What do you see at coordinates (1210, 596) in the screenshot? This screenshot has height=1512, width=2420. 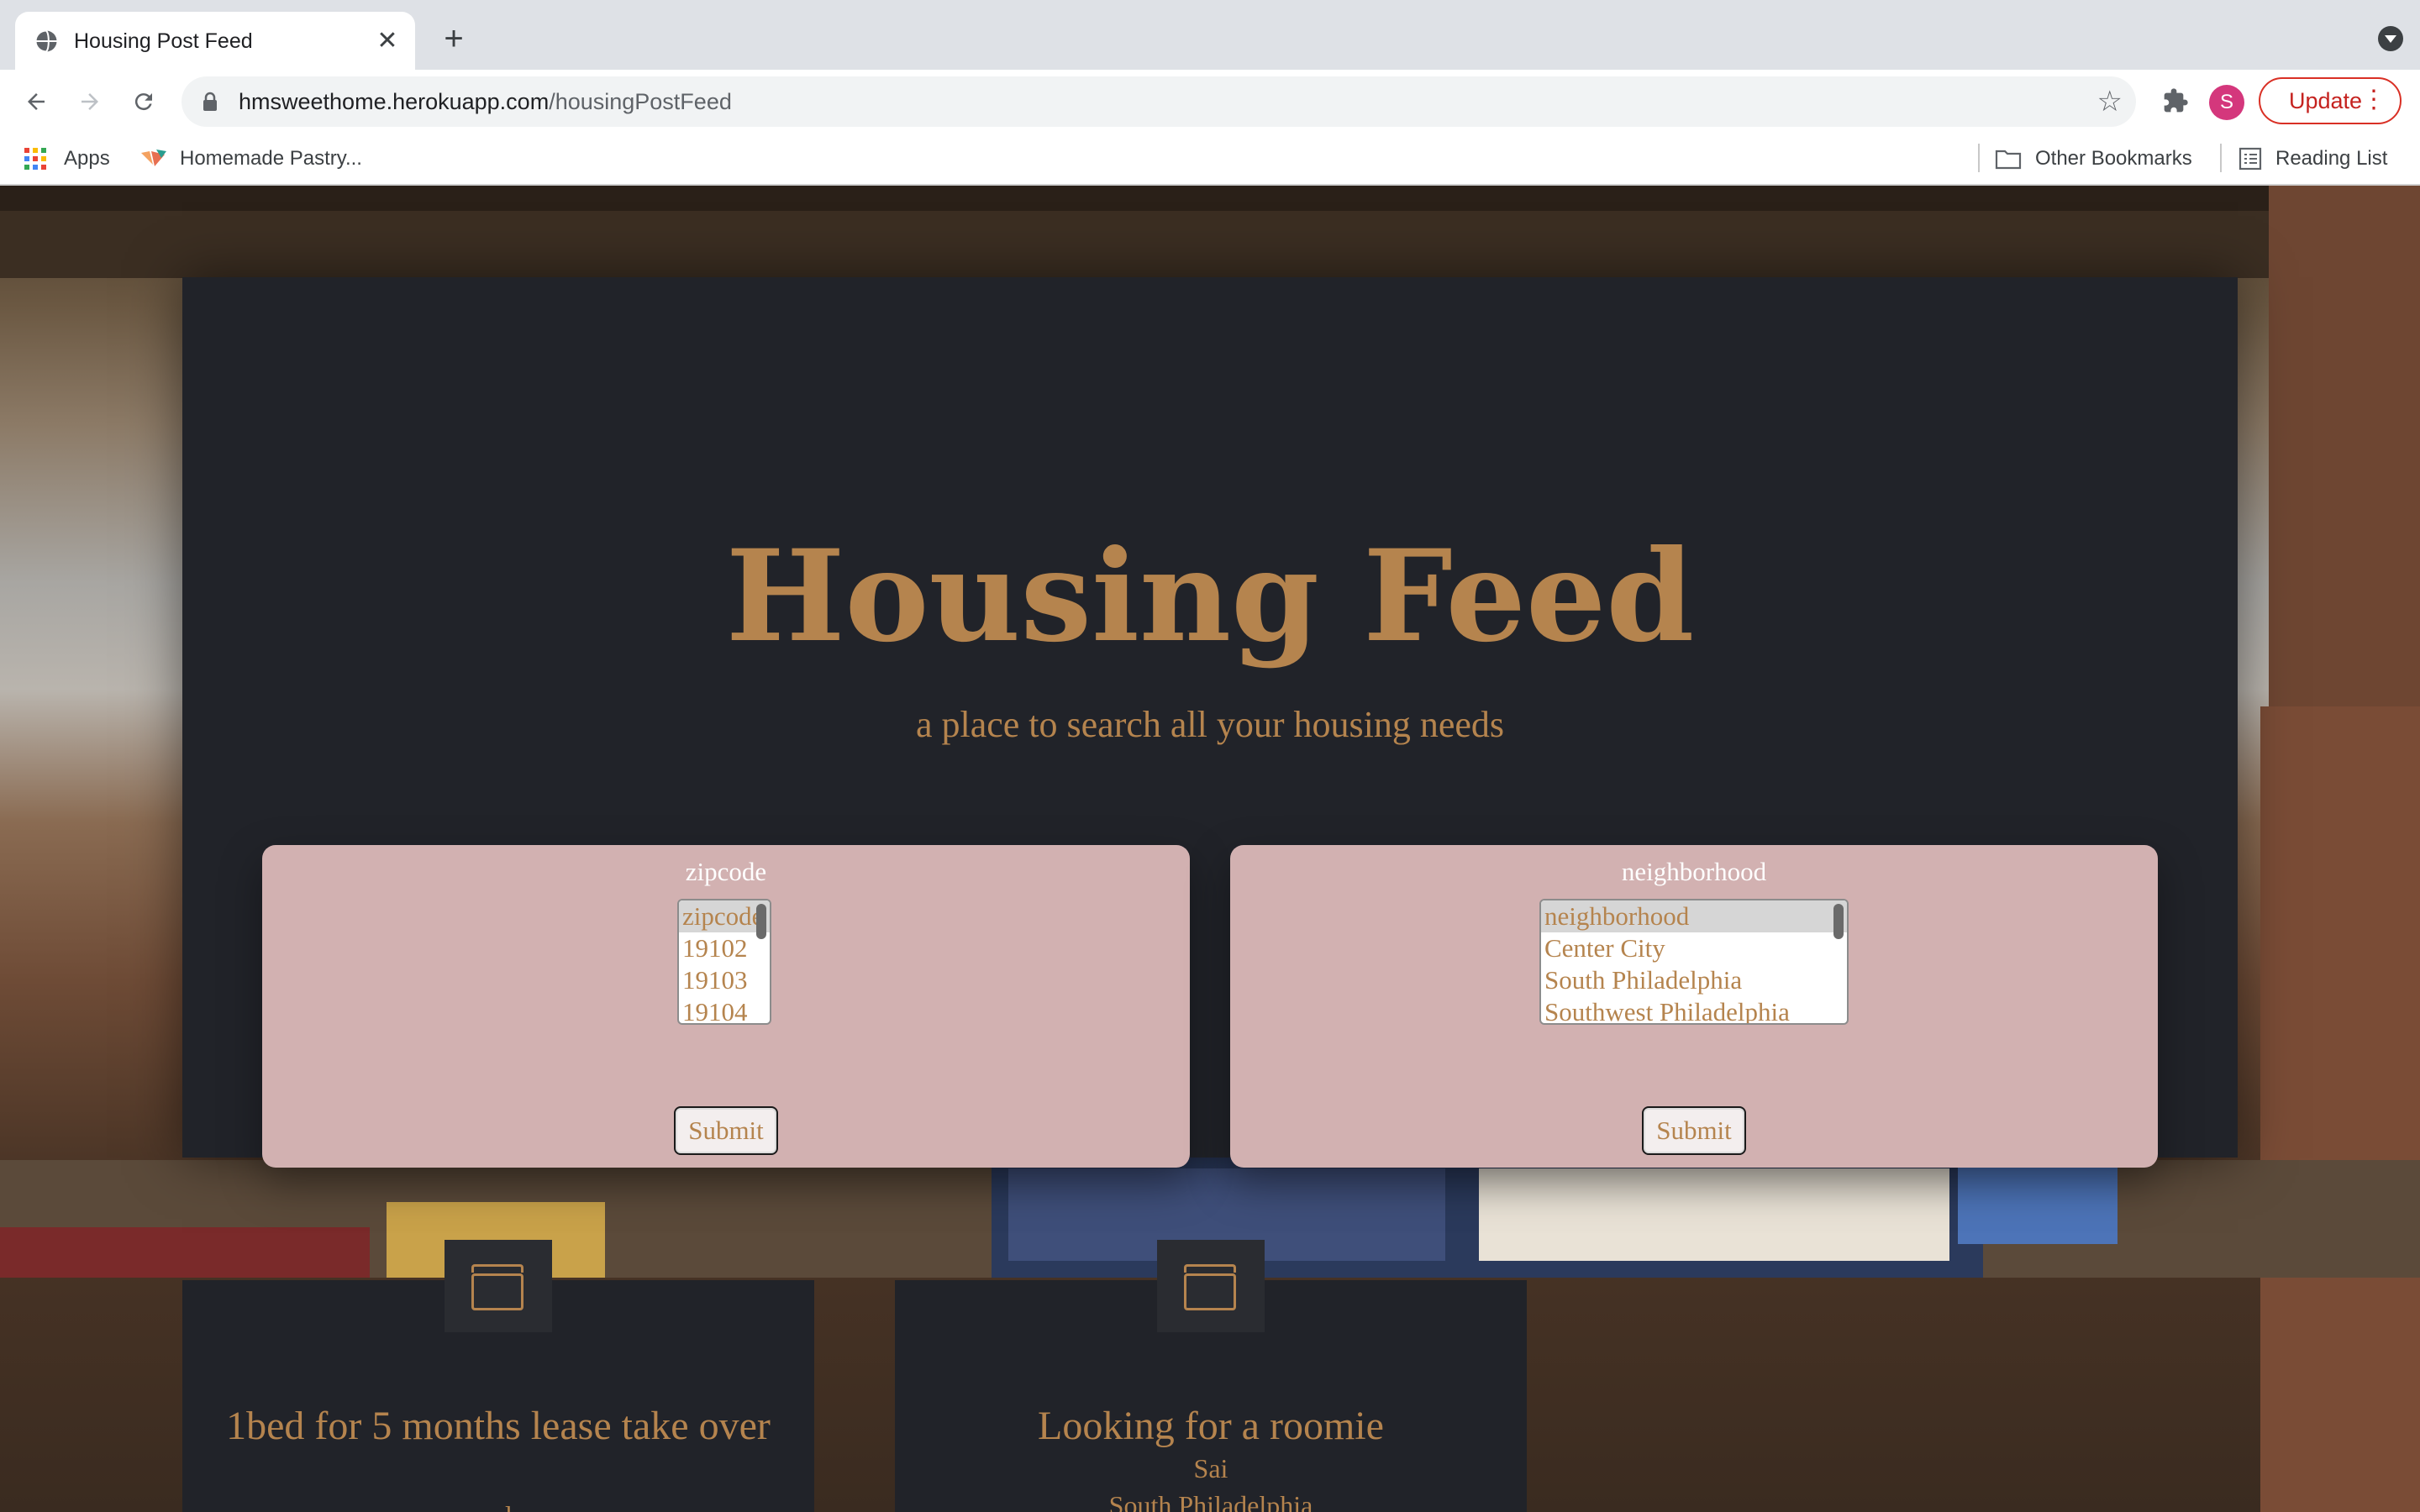 I see `page-title: Housing Feed` at bounding box center [1210, 596].